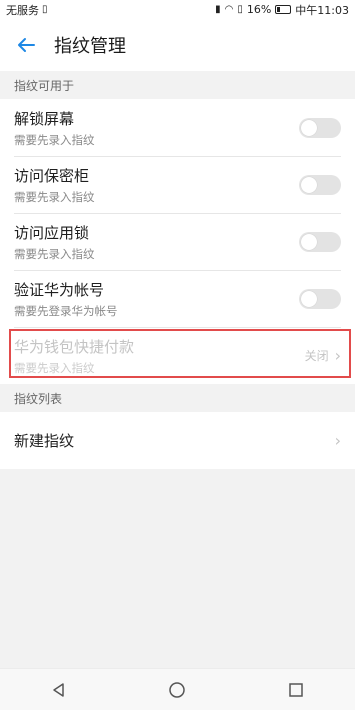 Image resolution: width=355 pixels, height=710 pixels. I want to click on row-text: 访问应用锁 需要先录入指纹, so click(54, 242).